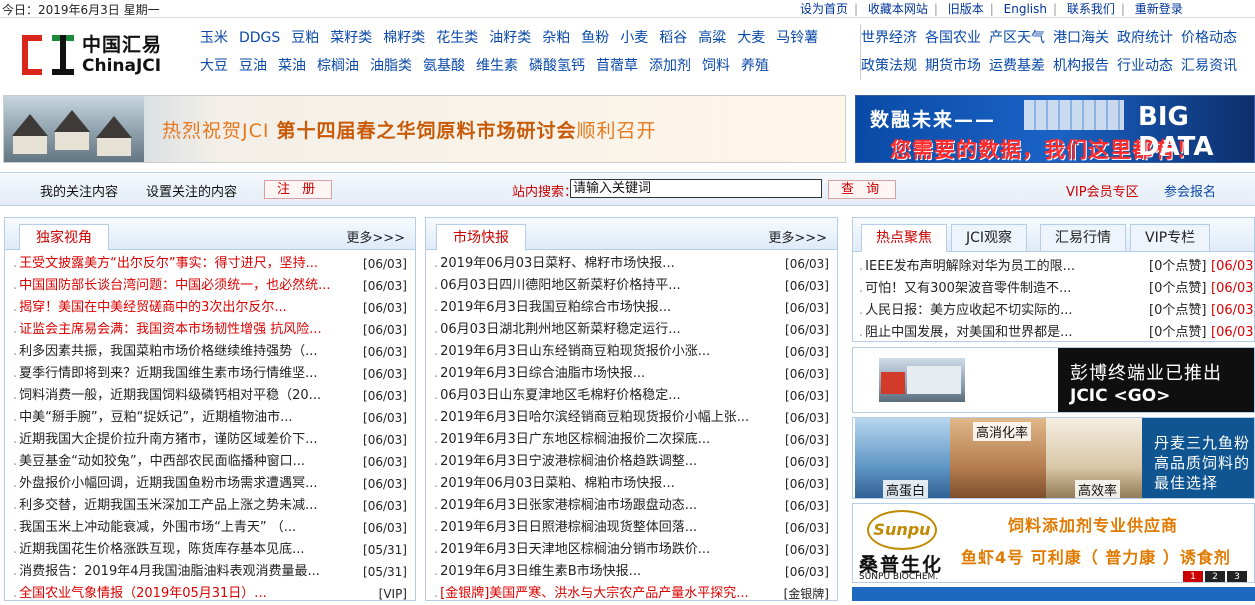 The width and height of the screenshot is (1255, 605). I want to click on nav-info-link-4: 政府统计, so click(1145, 38).